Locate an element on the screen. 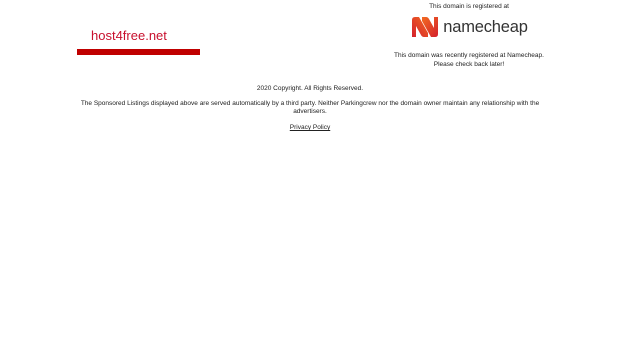 This screenshot has height=343, width=620. domain-name: host4free.net is located at coordinates (129, 35).